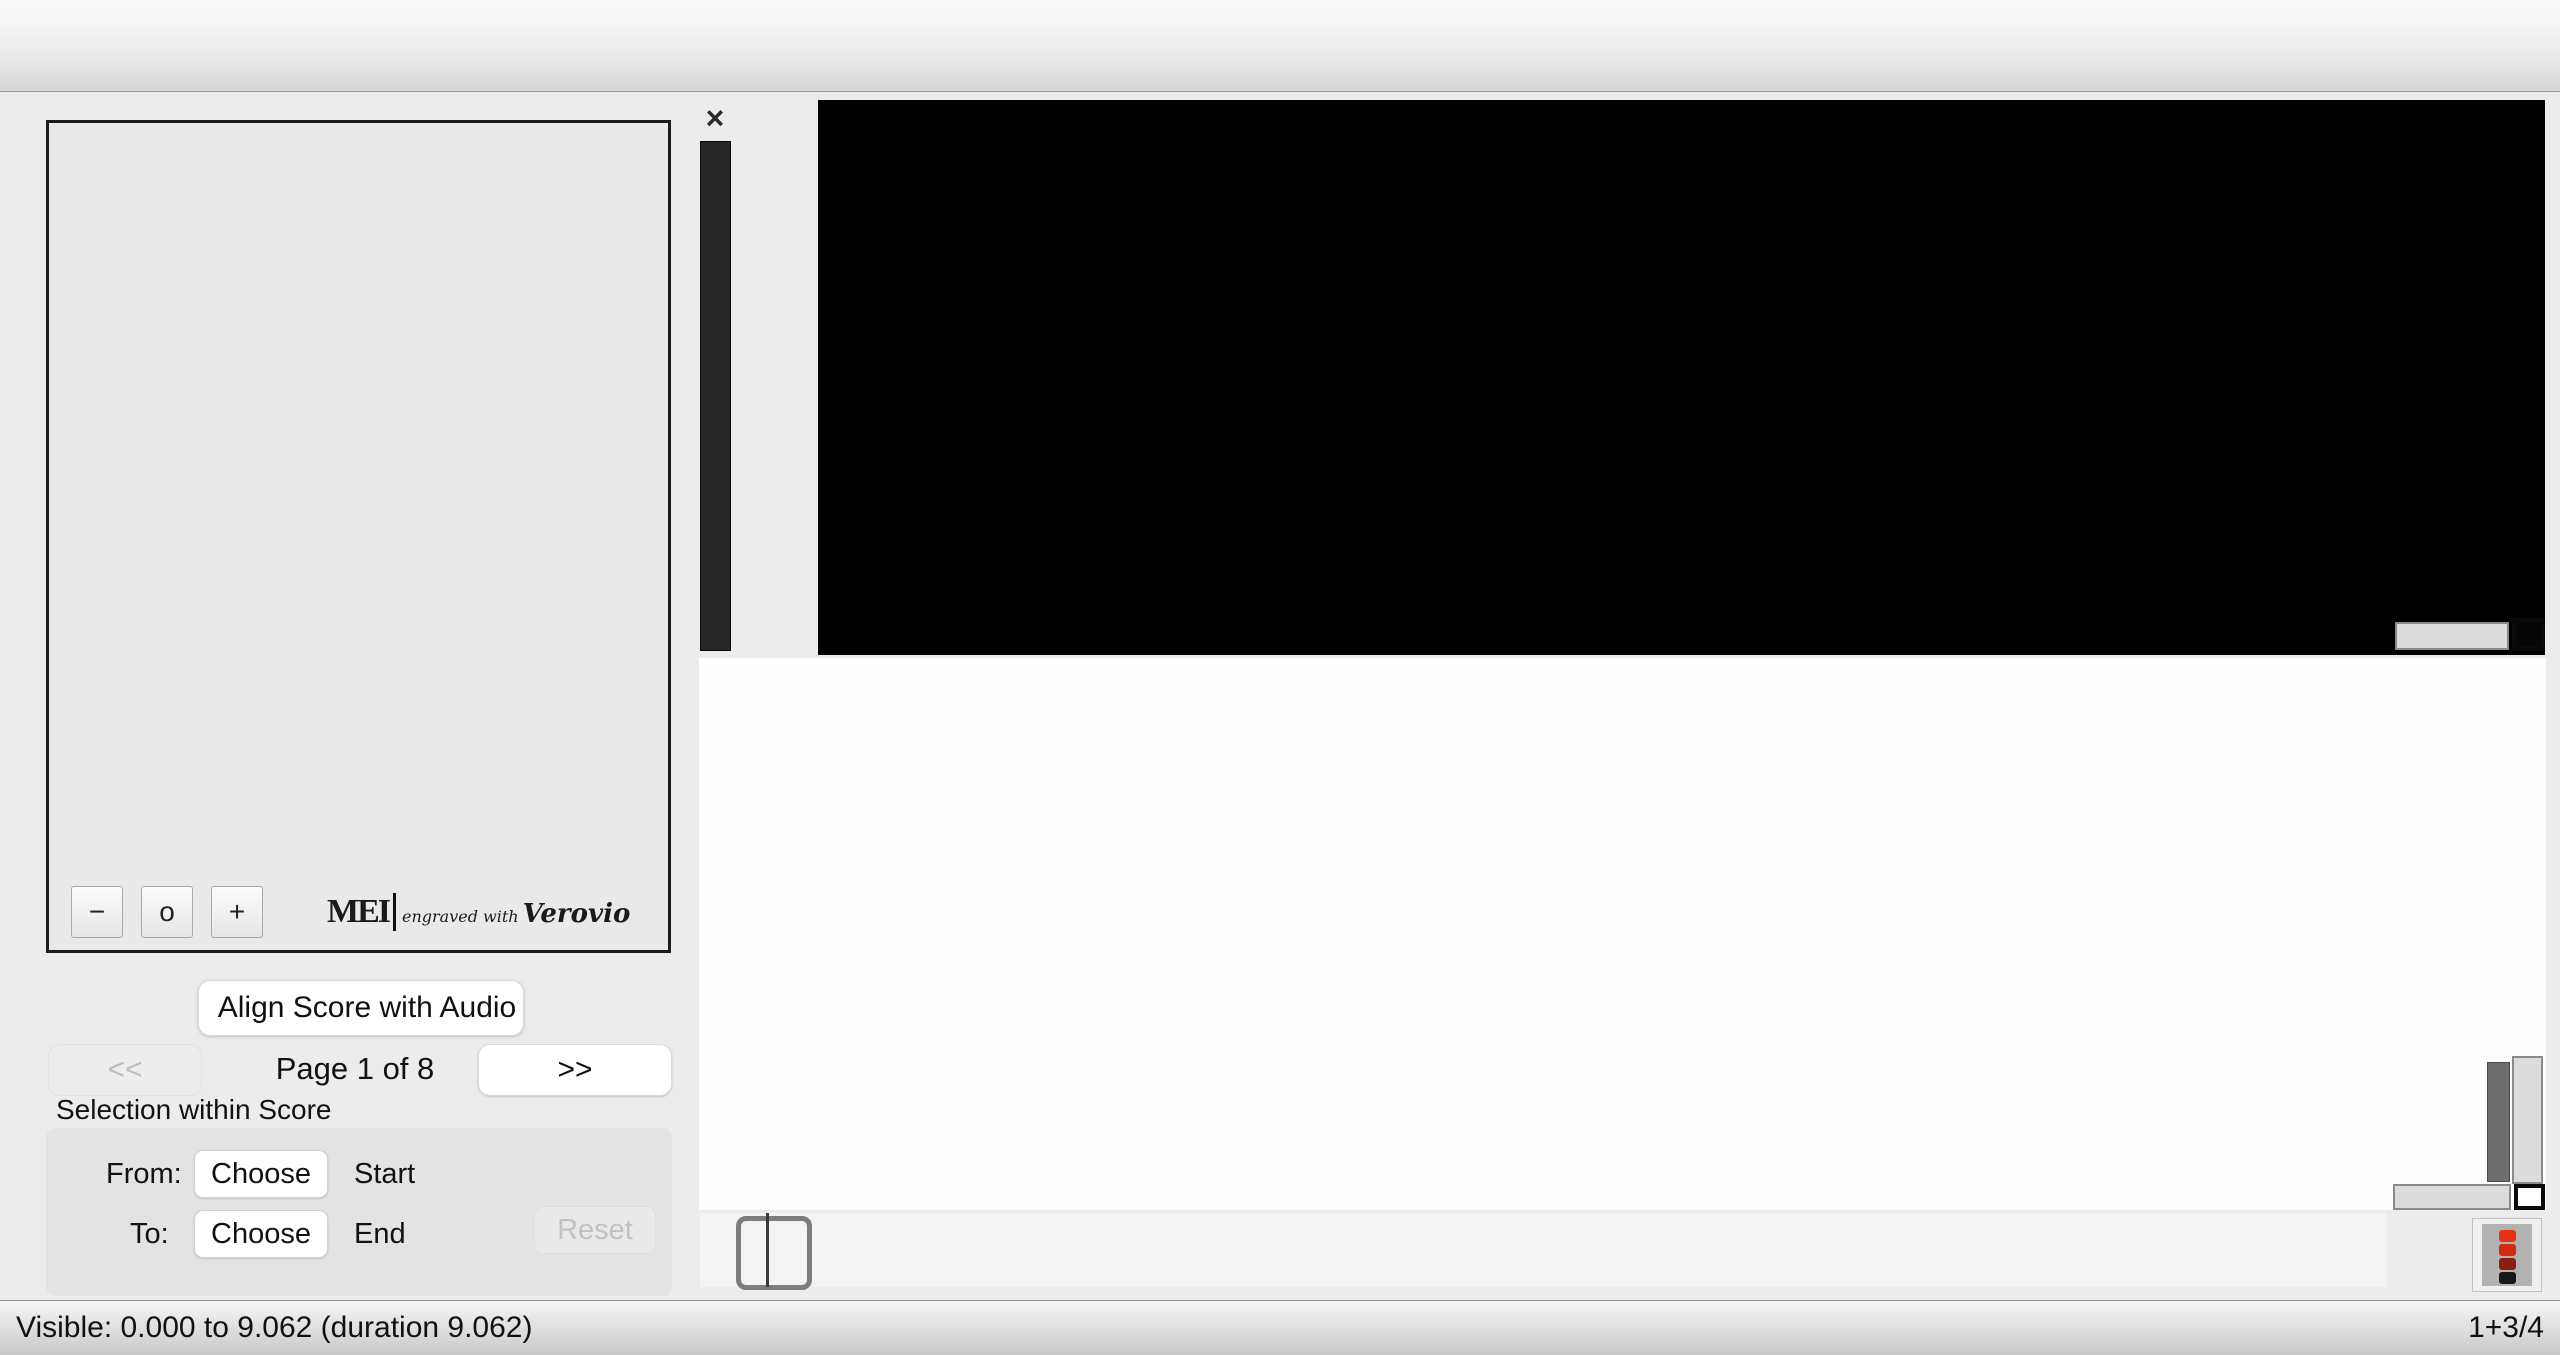 This screenshot has height=1355, width=2560. Describe the element at coordinates (144, 1174) in the screenshot. I see `from-label: From:` at that location.